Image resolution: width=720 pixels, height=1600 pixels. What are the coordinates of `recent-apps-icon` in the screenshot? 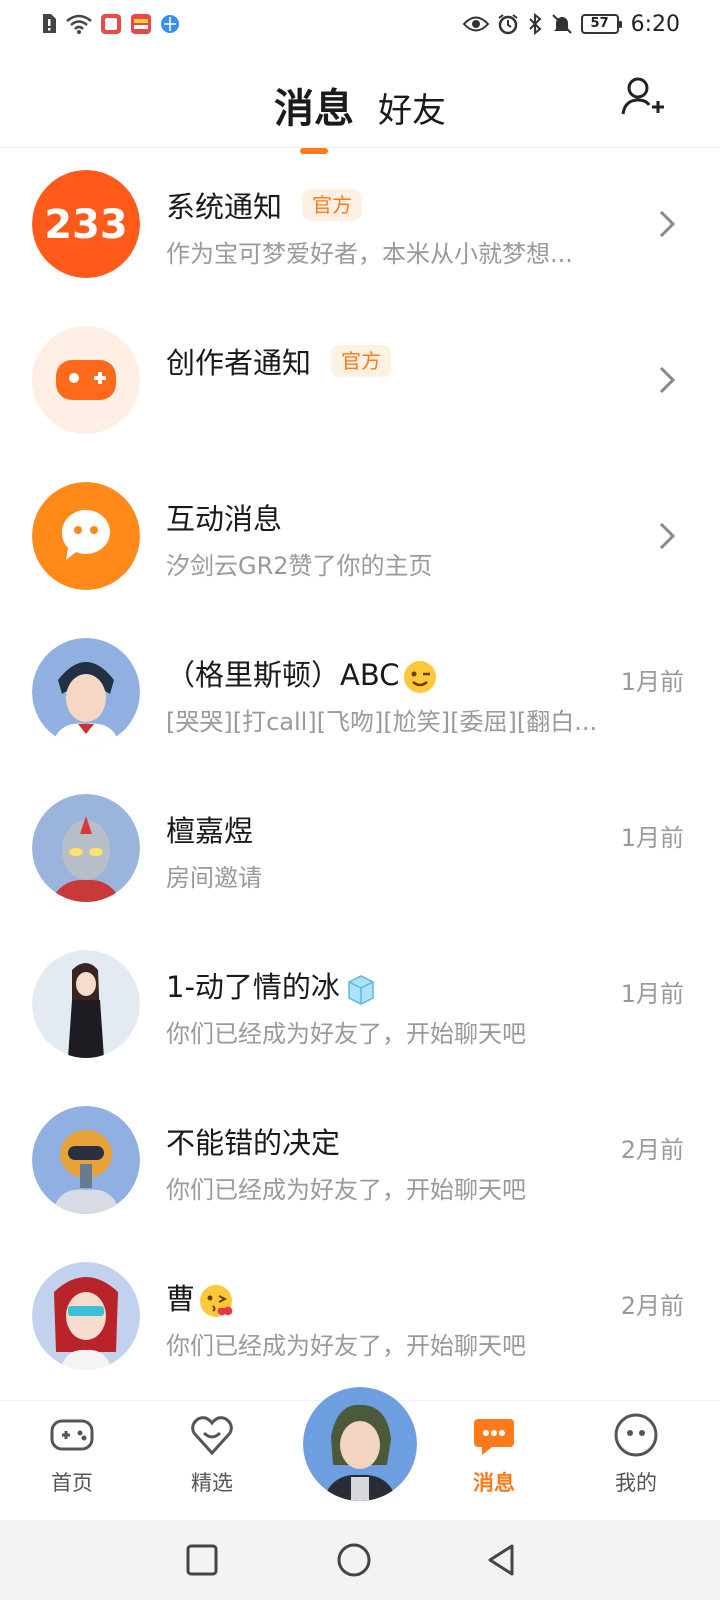 It's located at (202, 1560).